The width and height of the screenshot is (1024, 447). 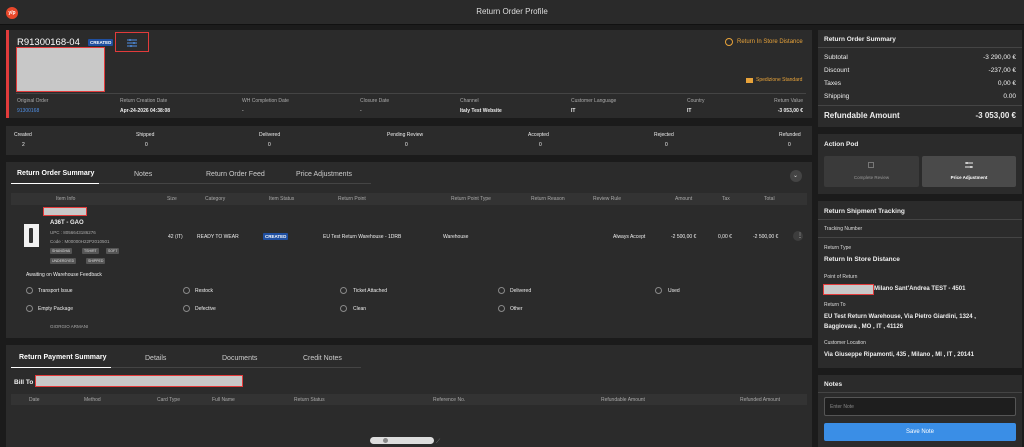 I want to click on product-thumbnail, so click(x=31, y=235).